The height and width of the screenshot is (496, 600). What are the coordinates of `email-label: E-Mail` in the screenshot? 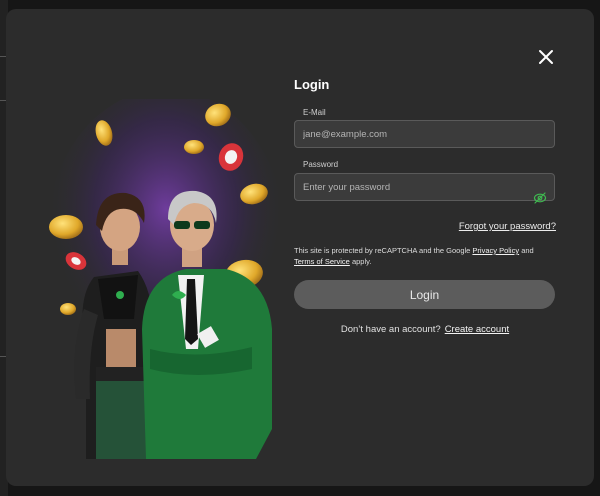 It's located at (314, 112).